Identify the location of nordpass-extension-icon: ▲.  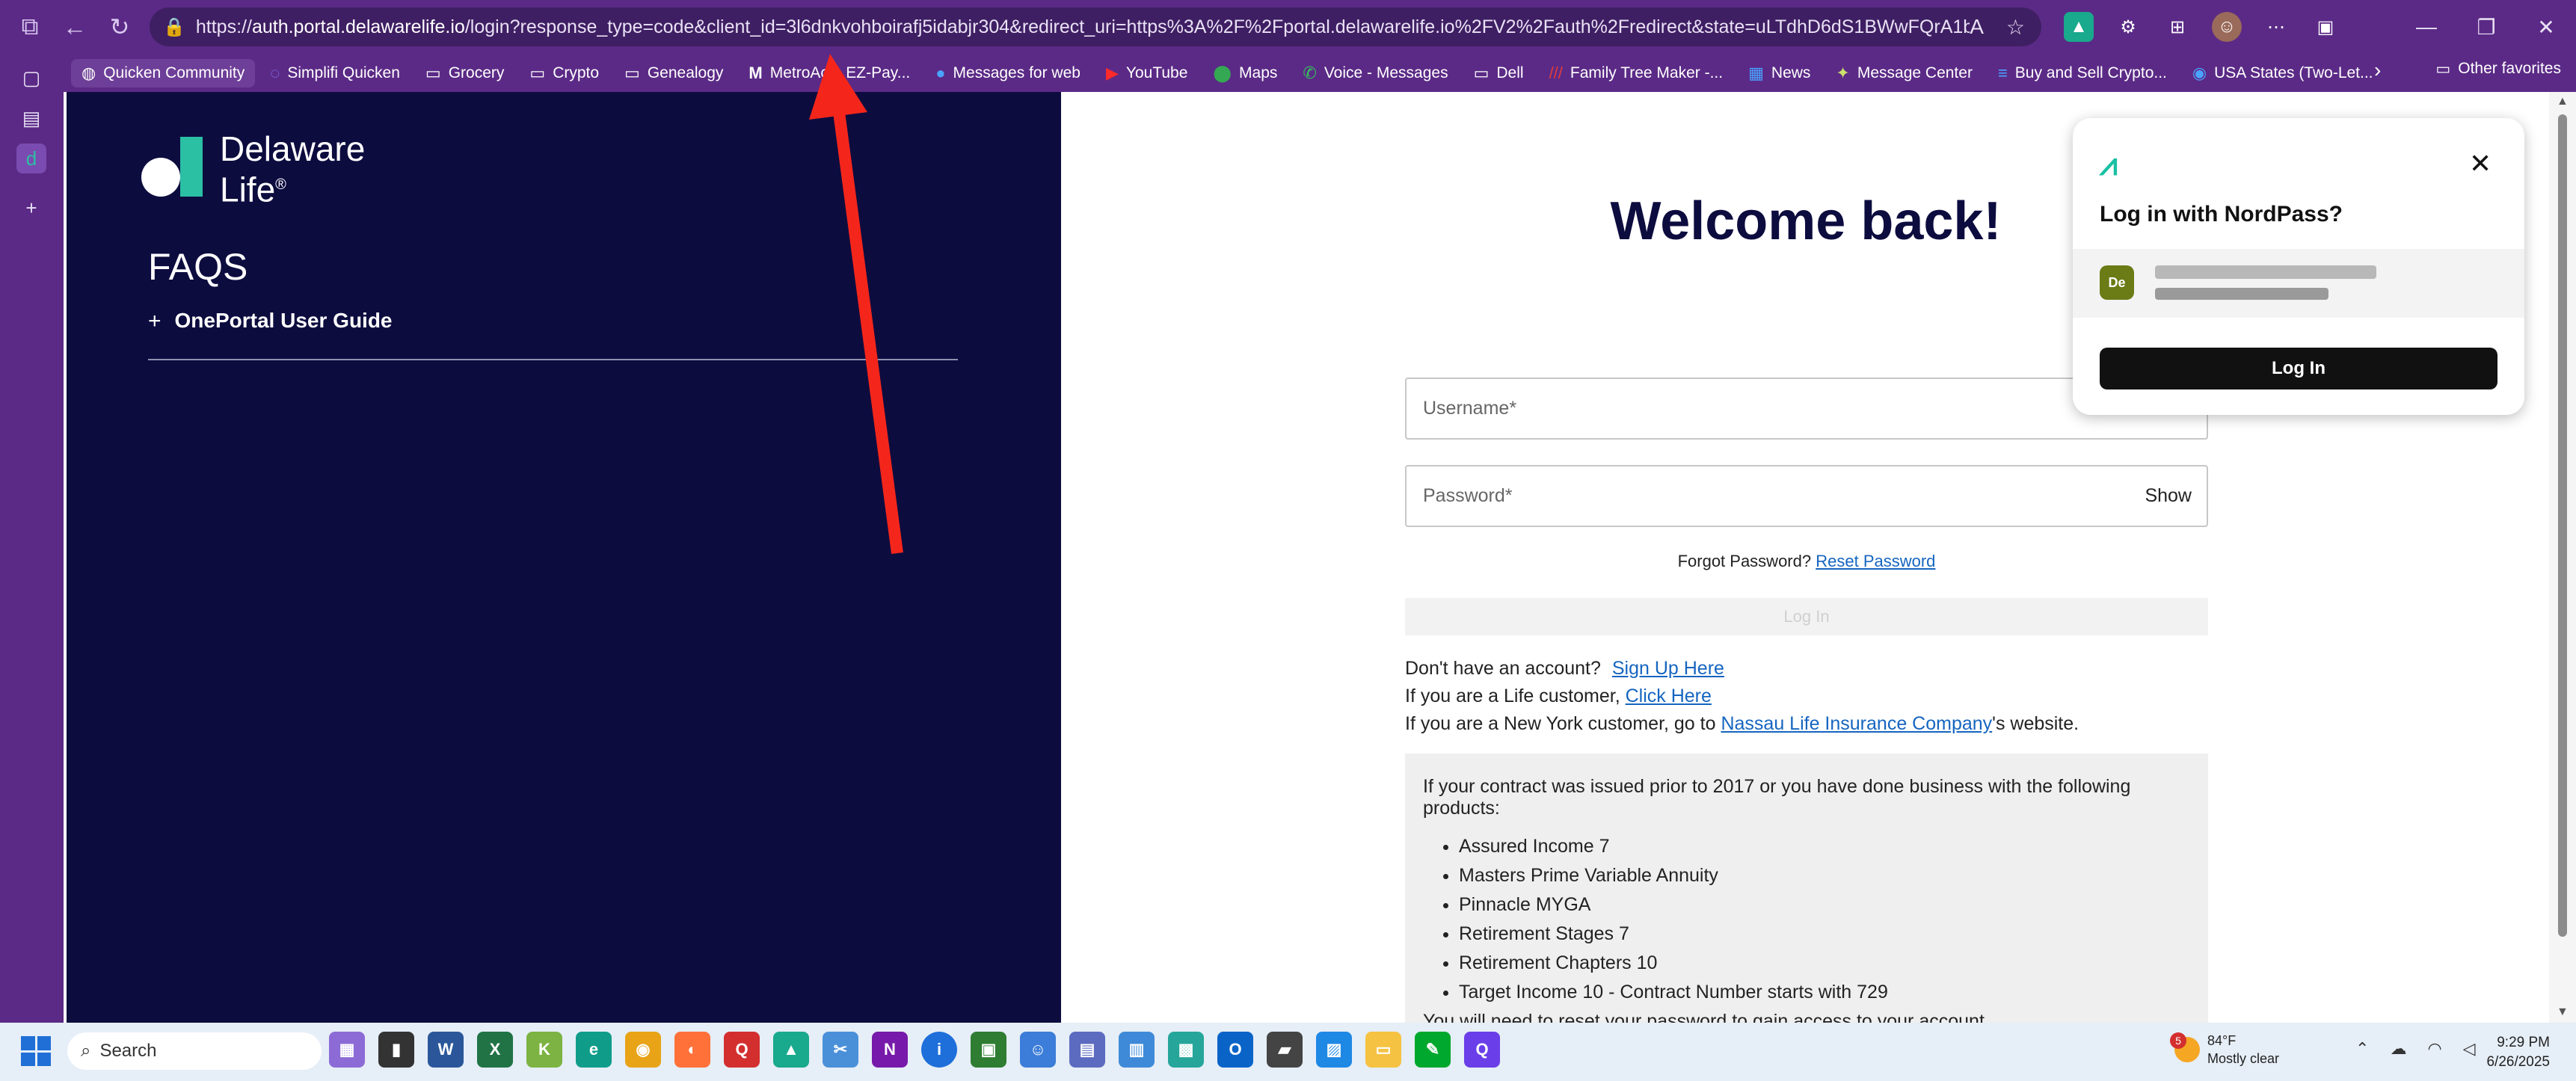
(2079, 27).